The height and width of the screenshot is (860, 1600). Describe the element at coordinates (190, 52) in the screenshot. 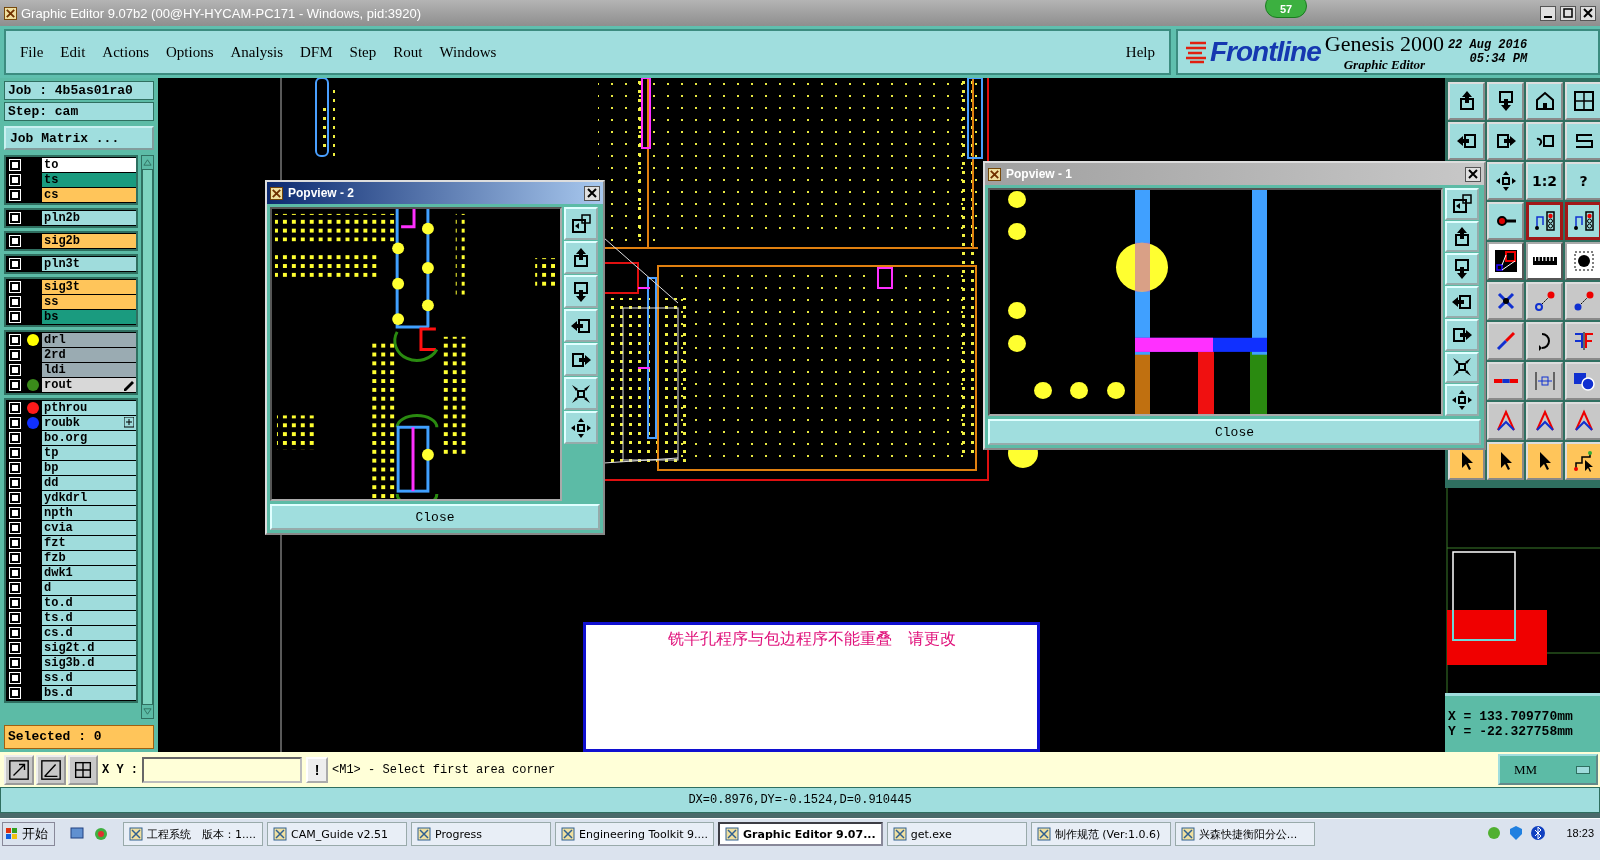

I see `menu-item: Options` at that location.